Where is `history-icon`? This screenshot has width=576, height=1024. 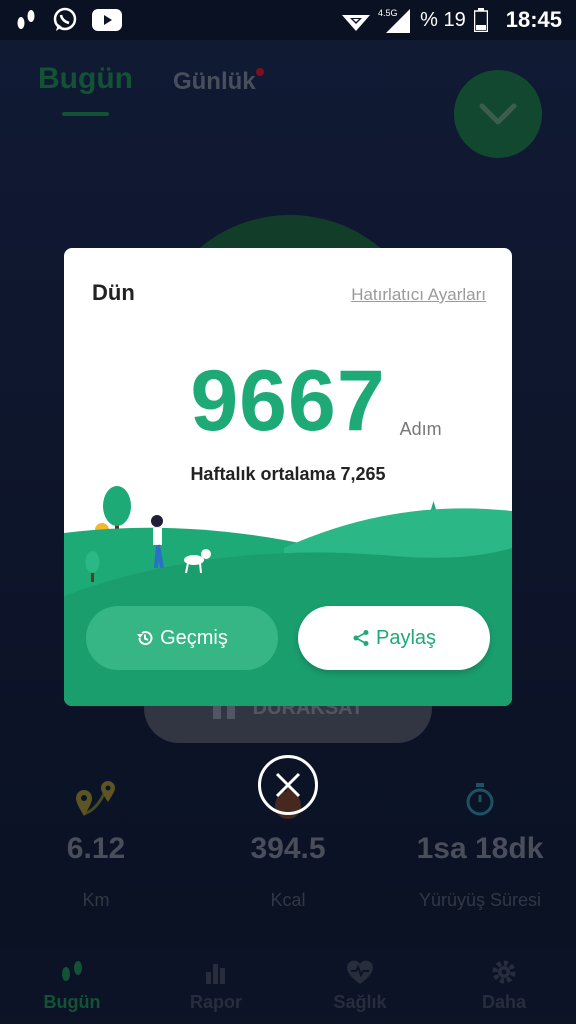 history-icon is located at coordinates (145, 638).